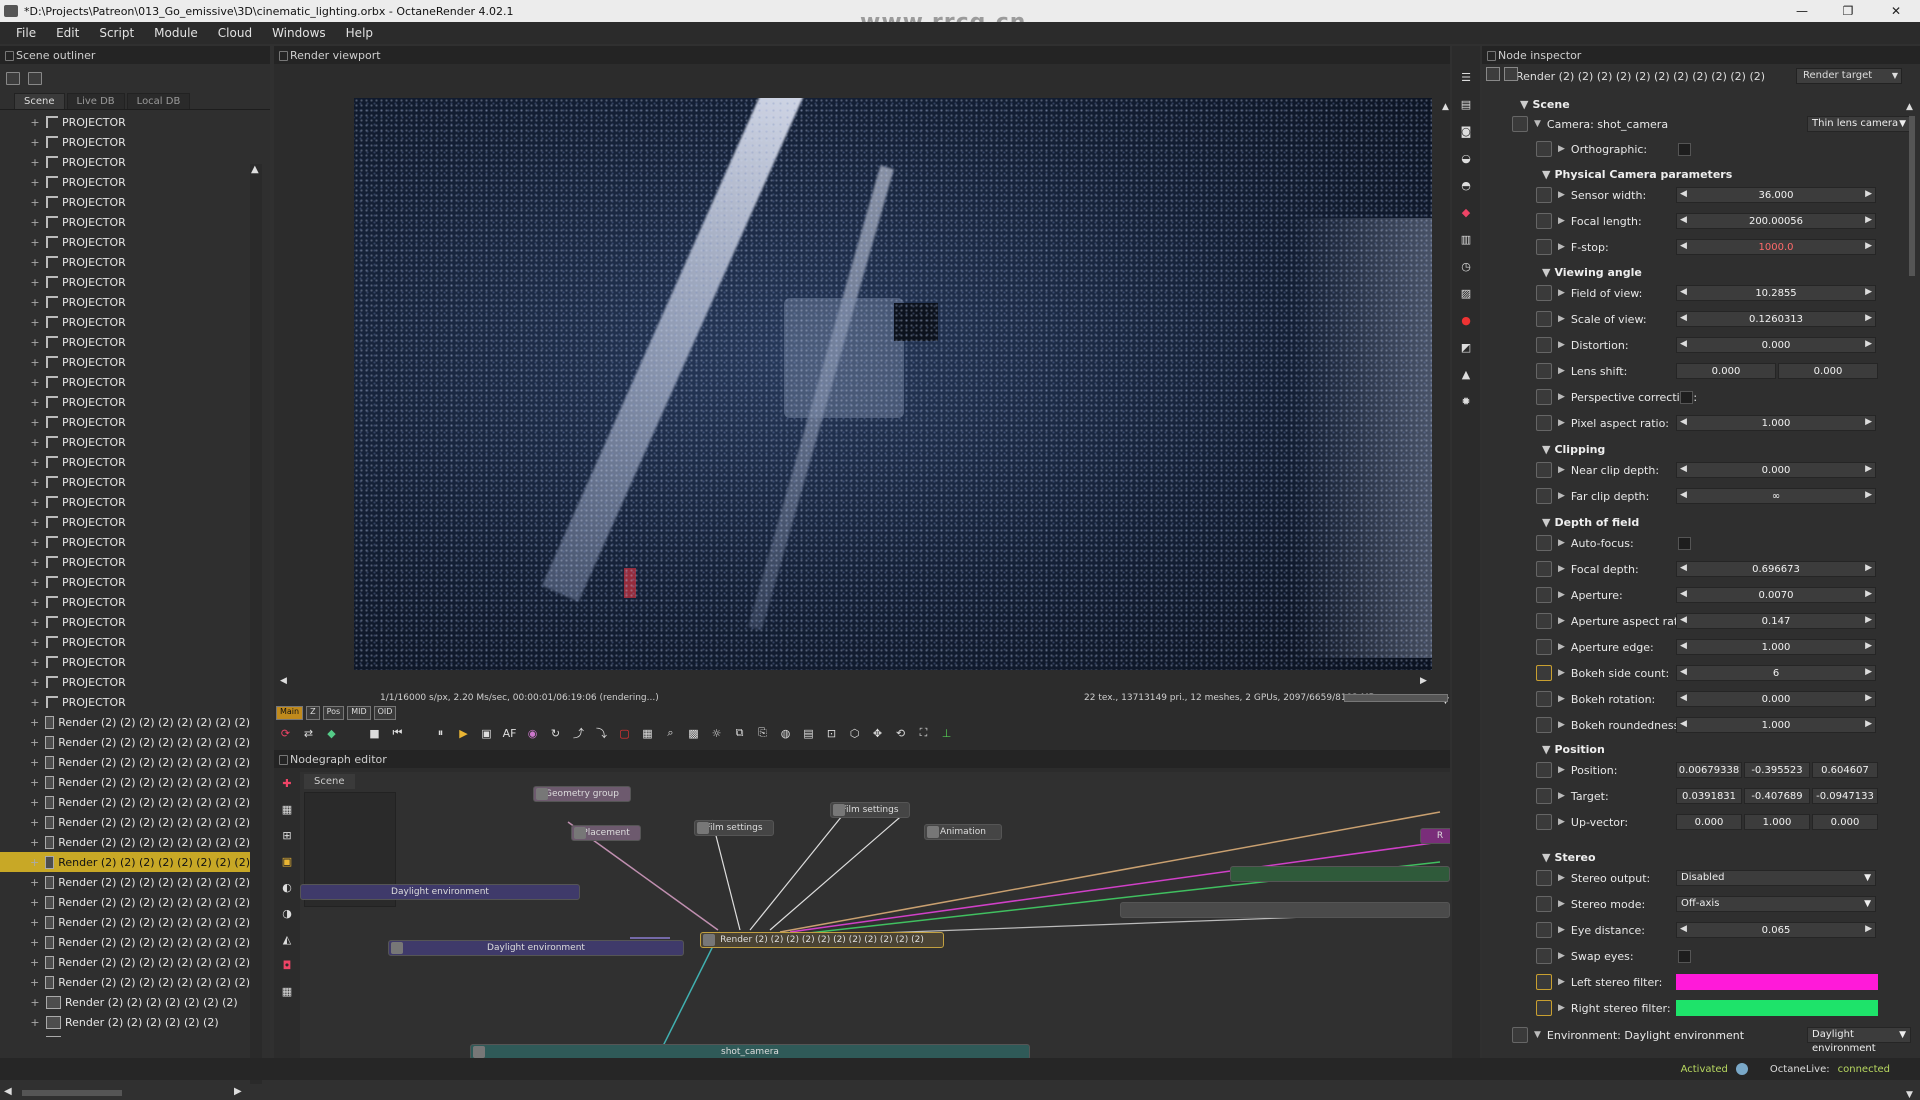 The width and height of the screenshot is (1920, 1100). I want to click on fullscreen-icon: ⛶, so click(923, 733).